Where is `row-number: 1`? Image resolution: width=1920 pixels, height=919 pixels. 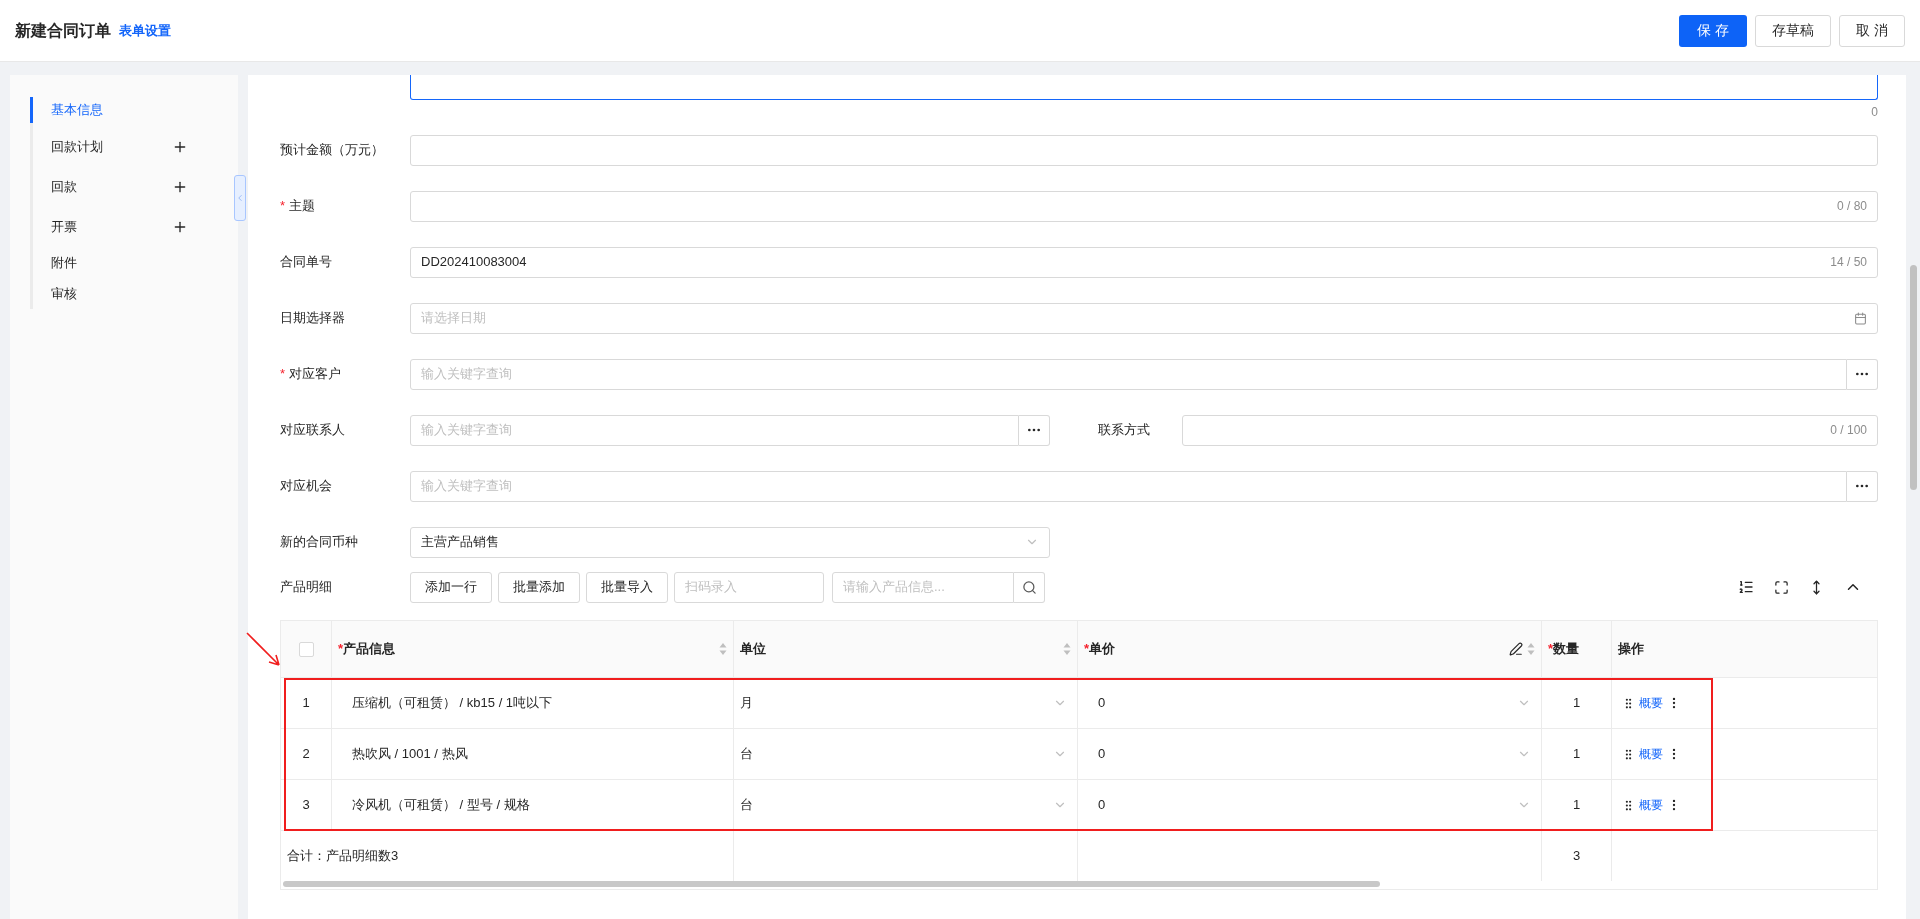 row-number: 1 is located at coordinates (306, 703).